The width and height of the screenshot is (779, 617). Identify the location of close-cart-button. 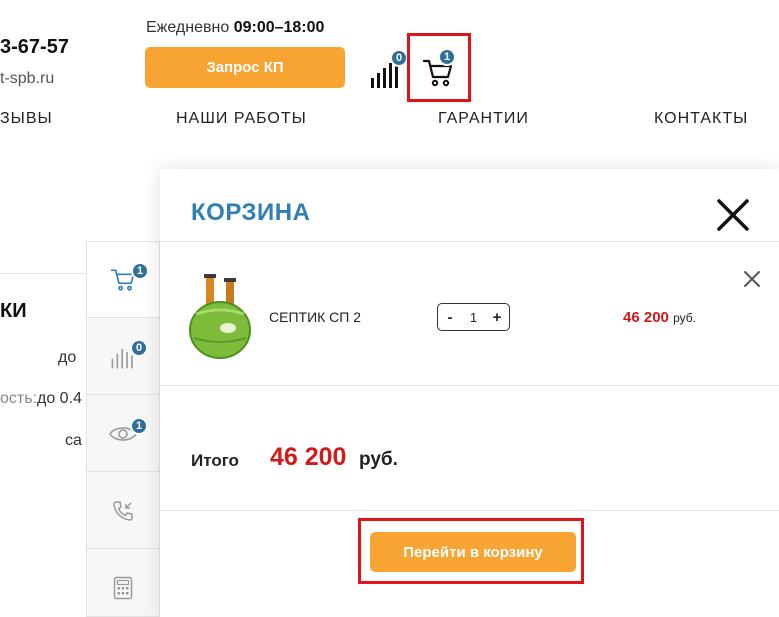
(733, 215).